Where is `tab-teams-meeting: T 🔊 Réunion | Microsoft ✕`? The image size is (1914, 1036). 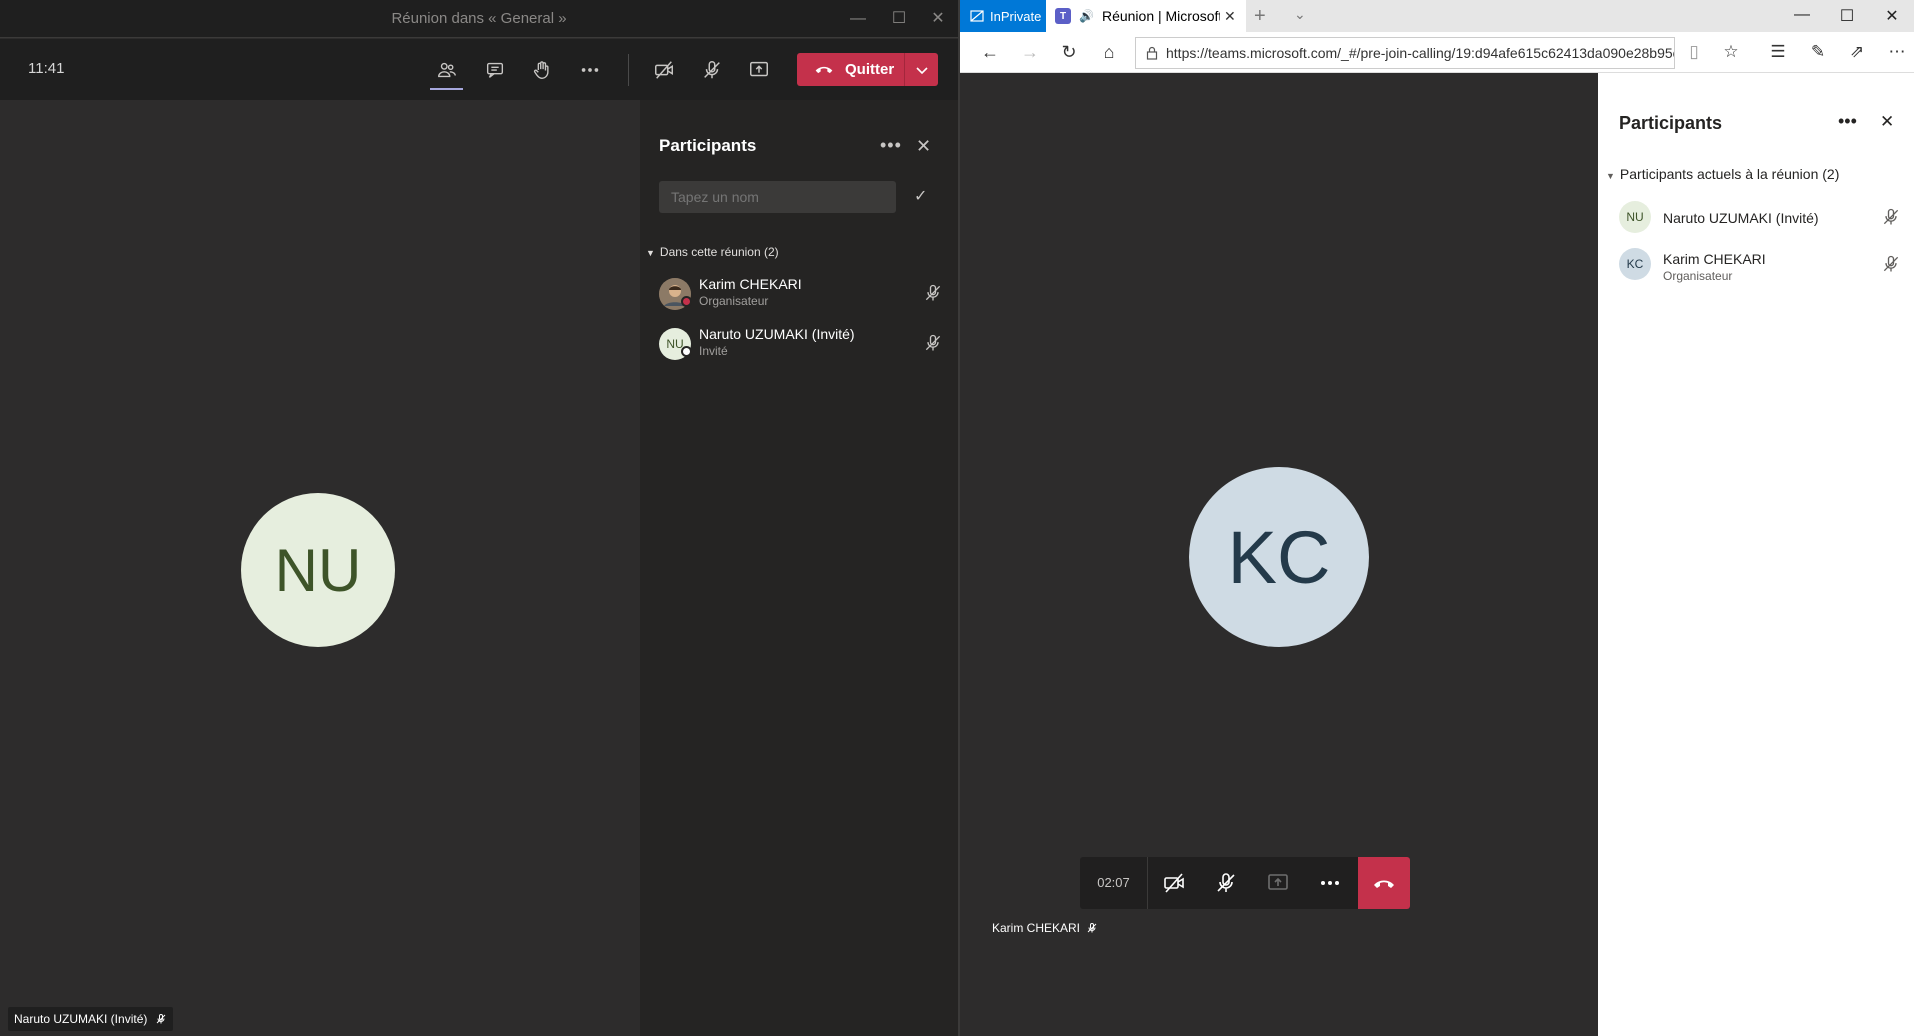
tab-teams-meeting: T 🔊 Réunion | Microsoft ✕ is located at coordinates (1146, 16).